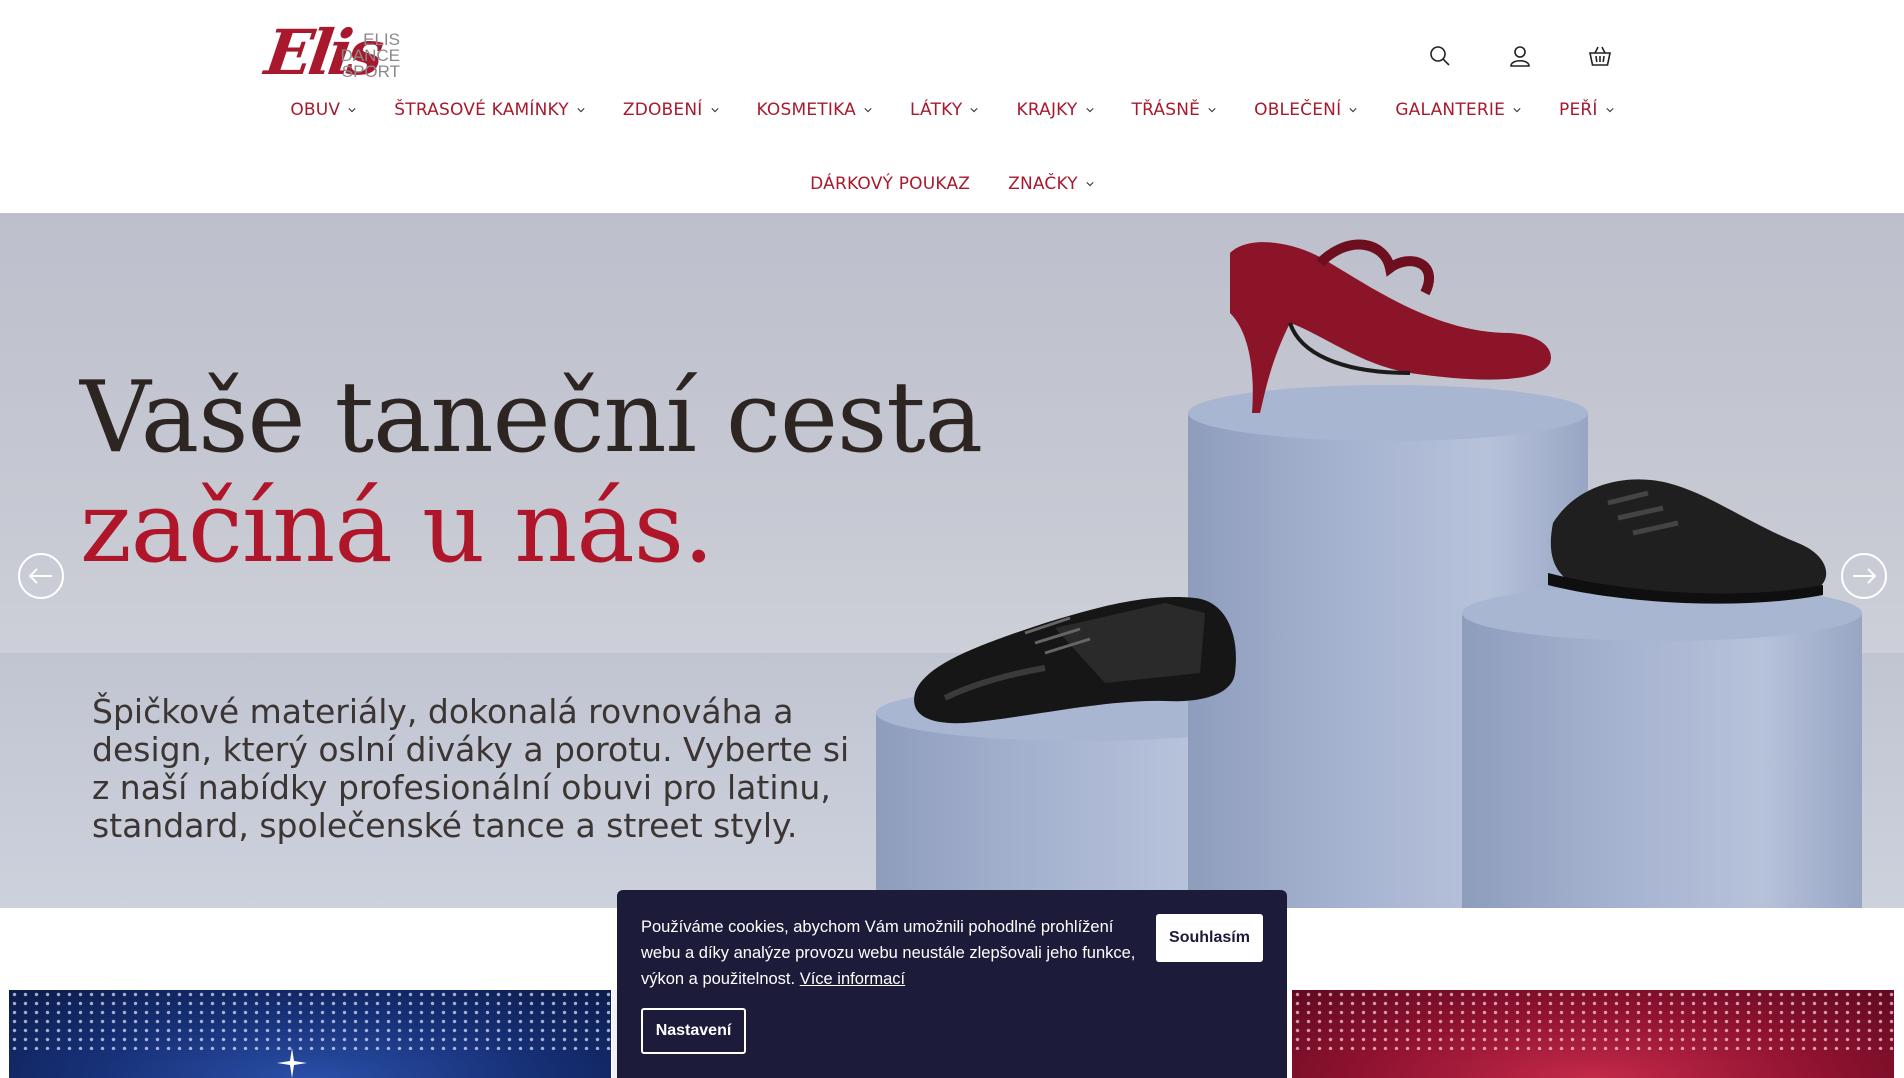 This screenshot has width=1904, height=1078. What do you see at coordinates (693, 1031) in the screenshot?
I see `cookie-settings-button: Nastavení` at bounding box center [693, 1031].